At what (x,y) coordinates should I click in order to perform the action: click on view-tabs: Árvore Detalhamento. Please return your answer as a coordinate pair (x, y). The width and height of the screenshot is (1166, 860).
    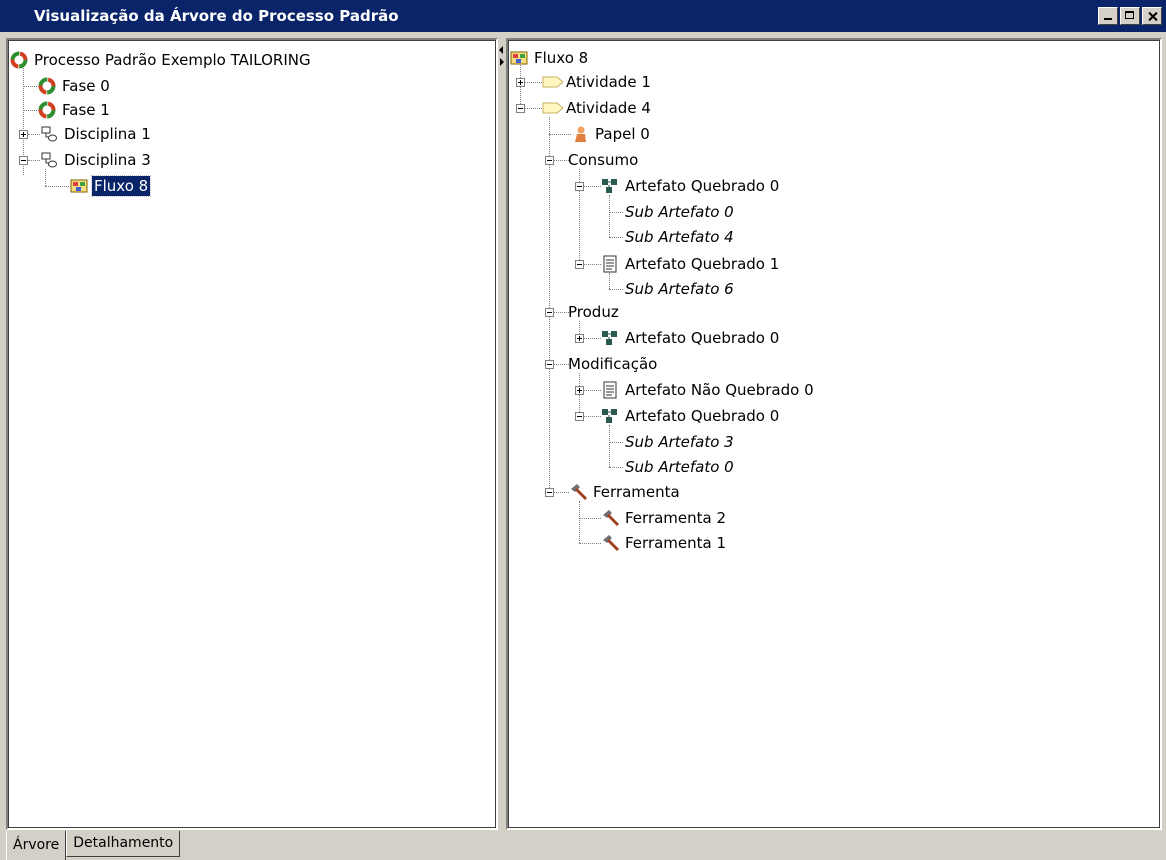
    Looking at the image, I should click on (93, 845).